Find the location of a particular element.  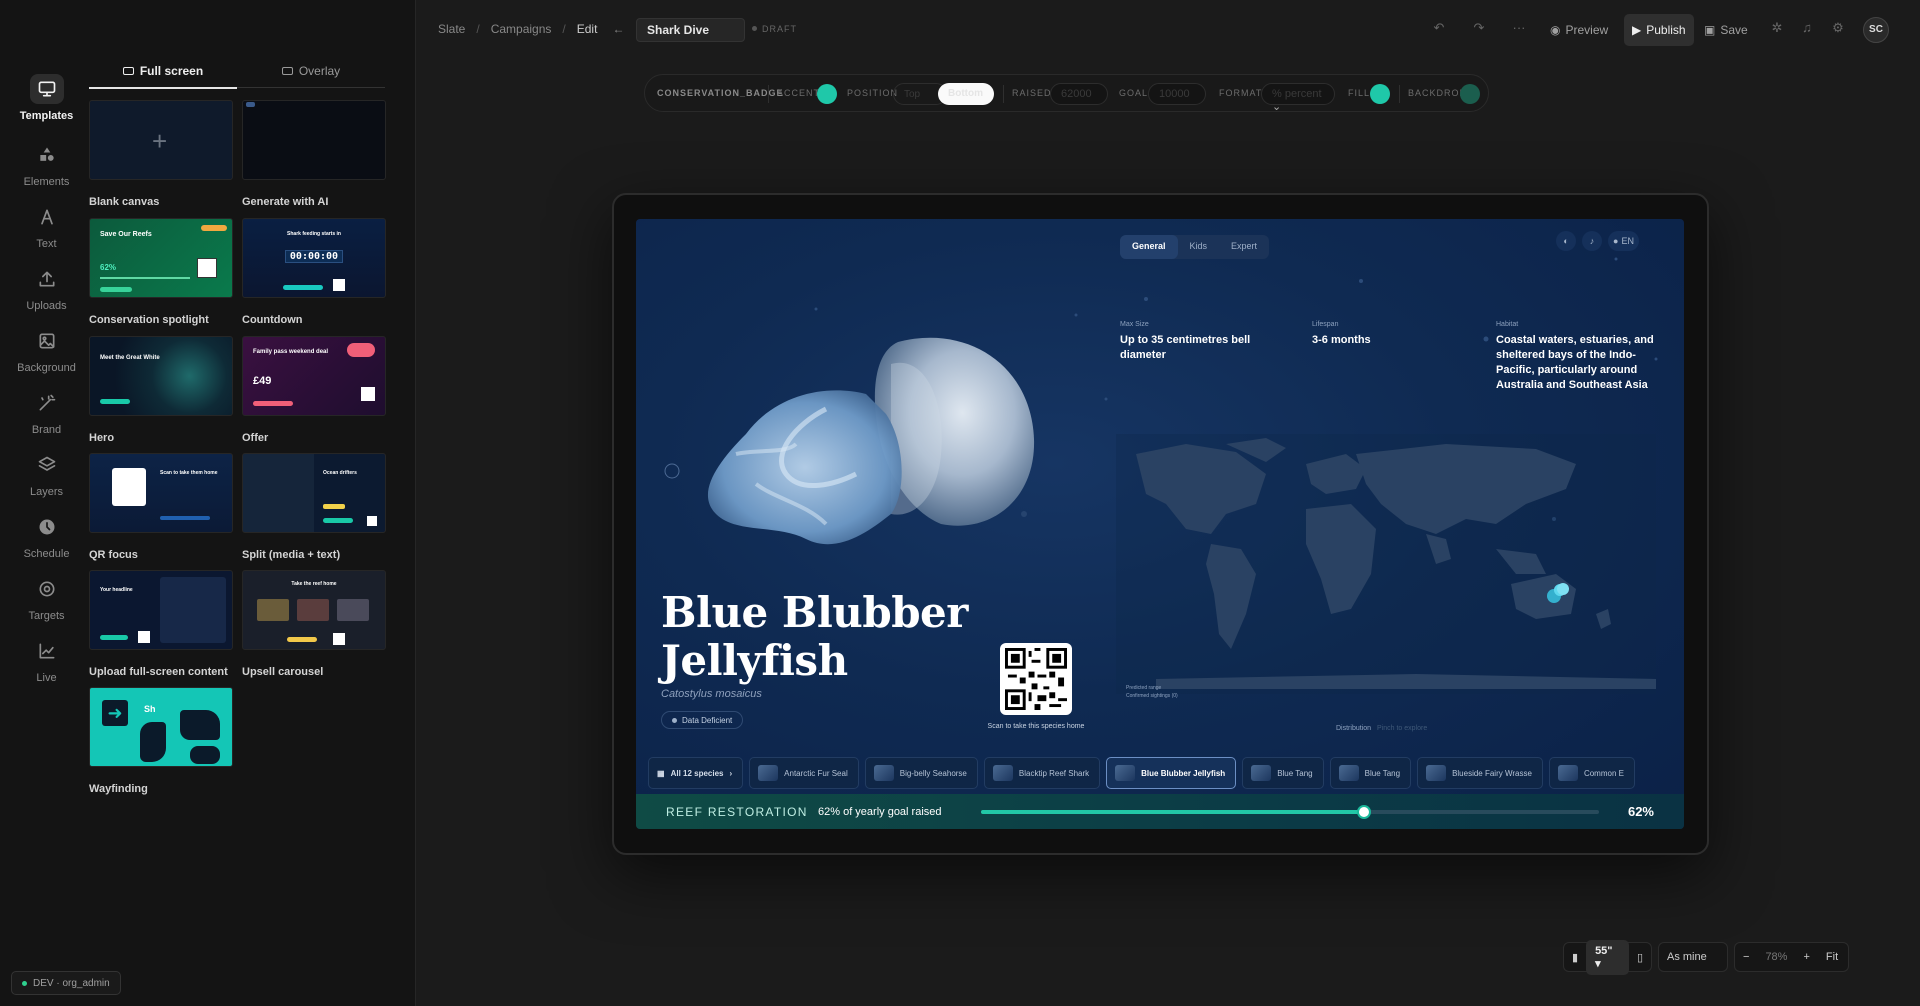

backdrop-color-swatch is located at coordinates (1470, 94).